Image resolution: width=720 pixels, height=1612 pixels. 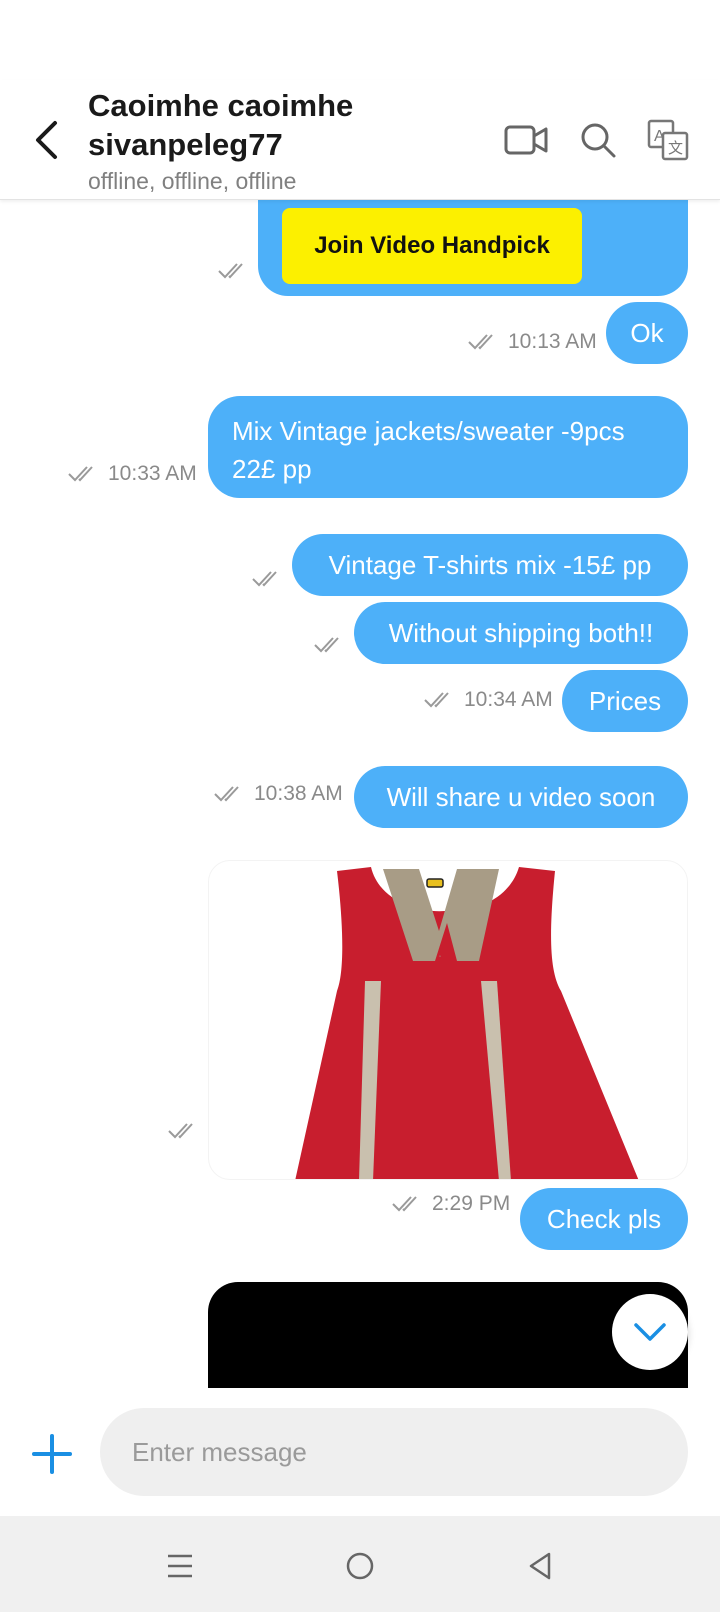 I want to click on image-message: W, so click(x=448, y=1020).